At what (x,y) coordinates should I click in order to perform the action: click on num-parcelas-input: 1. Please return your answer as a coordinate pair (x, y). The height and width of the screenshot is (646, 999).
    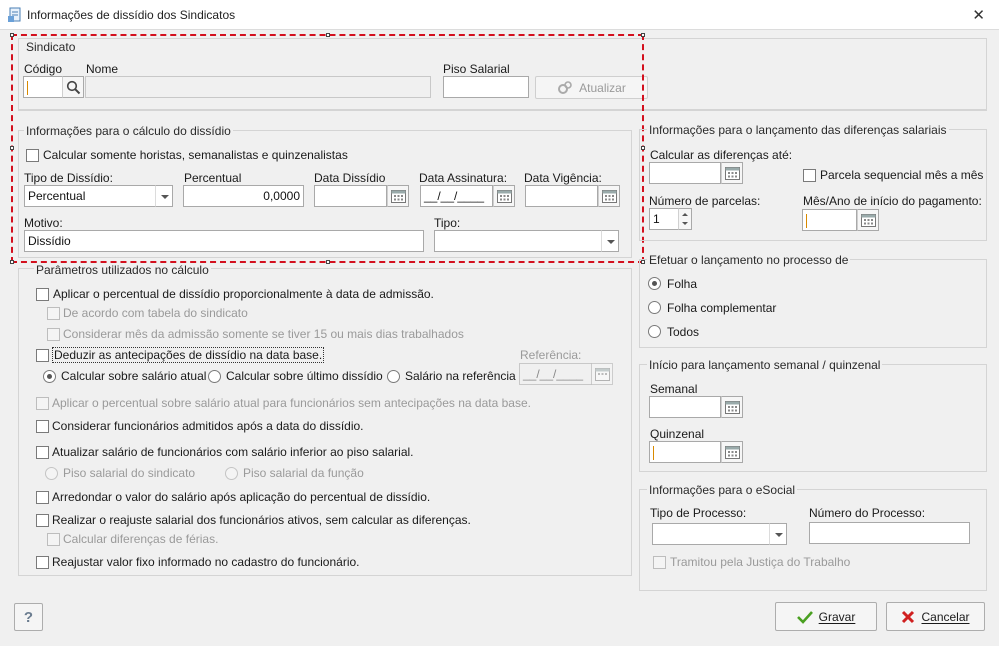
    Looking at the image, I should click on (664, 219).